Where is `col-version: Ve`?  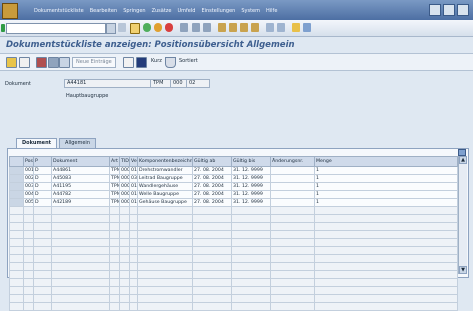 col-version: Ve is located at coordinates (133, 161).